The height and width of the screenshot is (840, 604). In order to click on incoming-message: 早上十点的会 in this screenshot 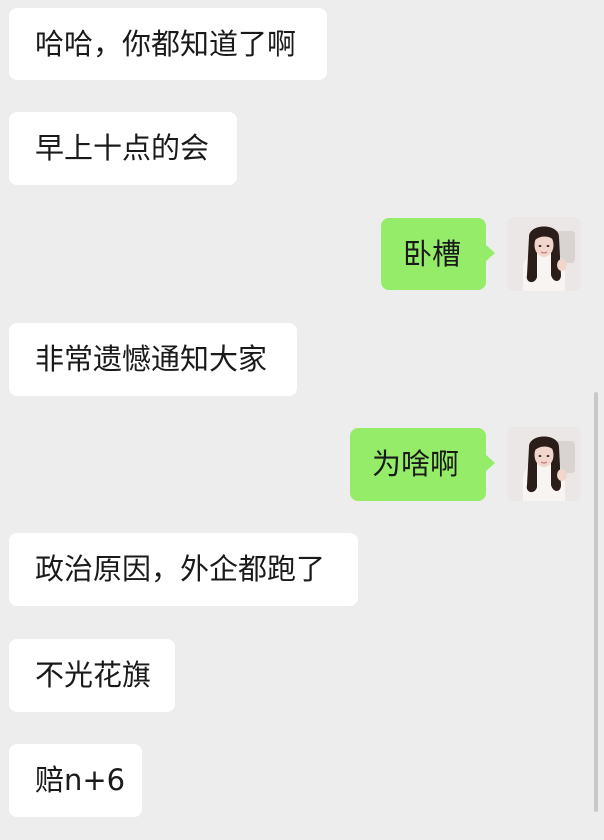, I will do `click(123, 148)`.